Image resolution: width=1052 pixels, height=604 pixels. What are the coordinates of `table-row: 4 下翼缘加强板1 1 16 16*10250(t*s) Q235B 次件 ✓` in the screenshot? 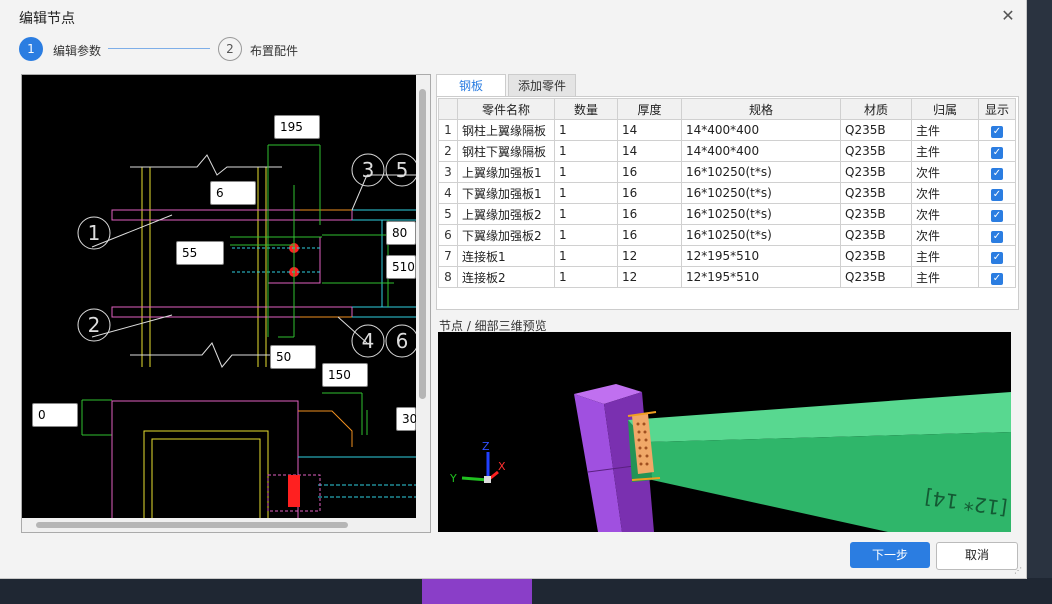 It's located at (727, 193).